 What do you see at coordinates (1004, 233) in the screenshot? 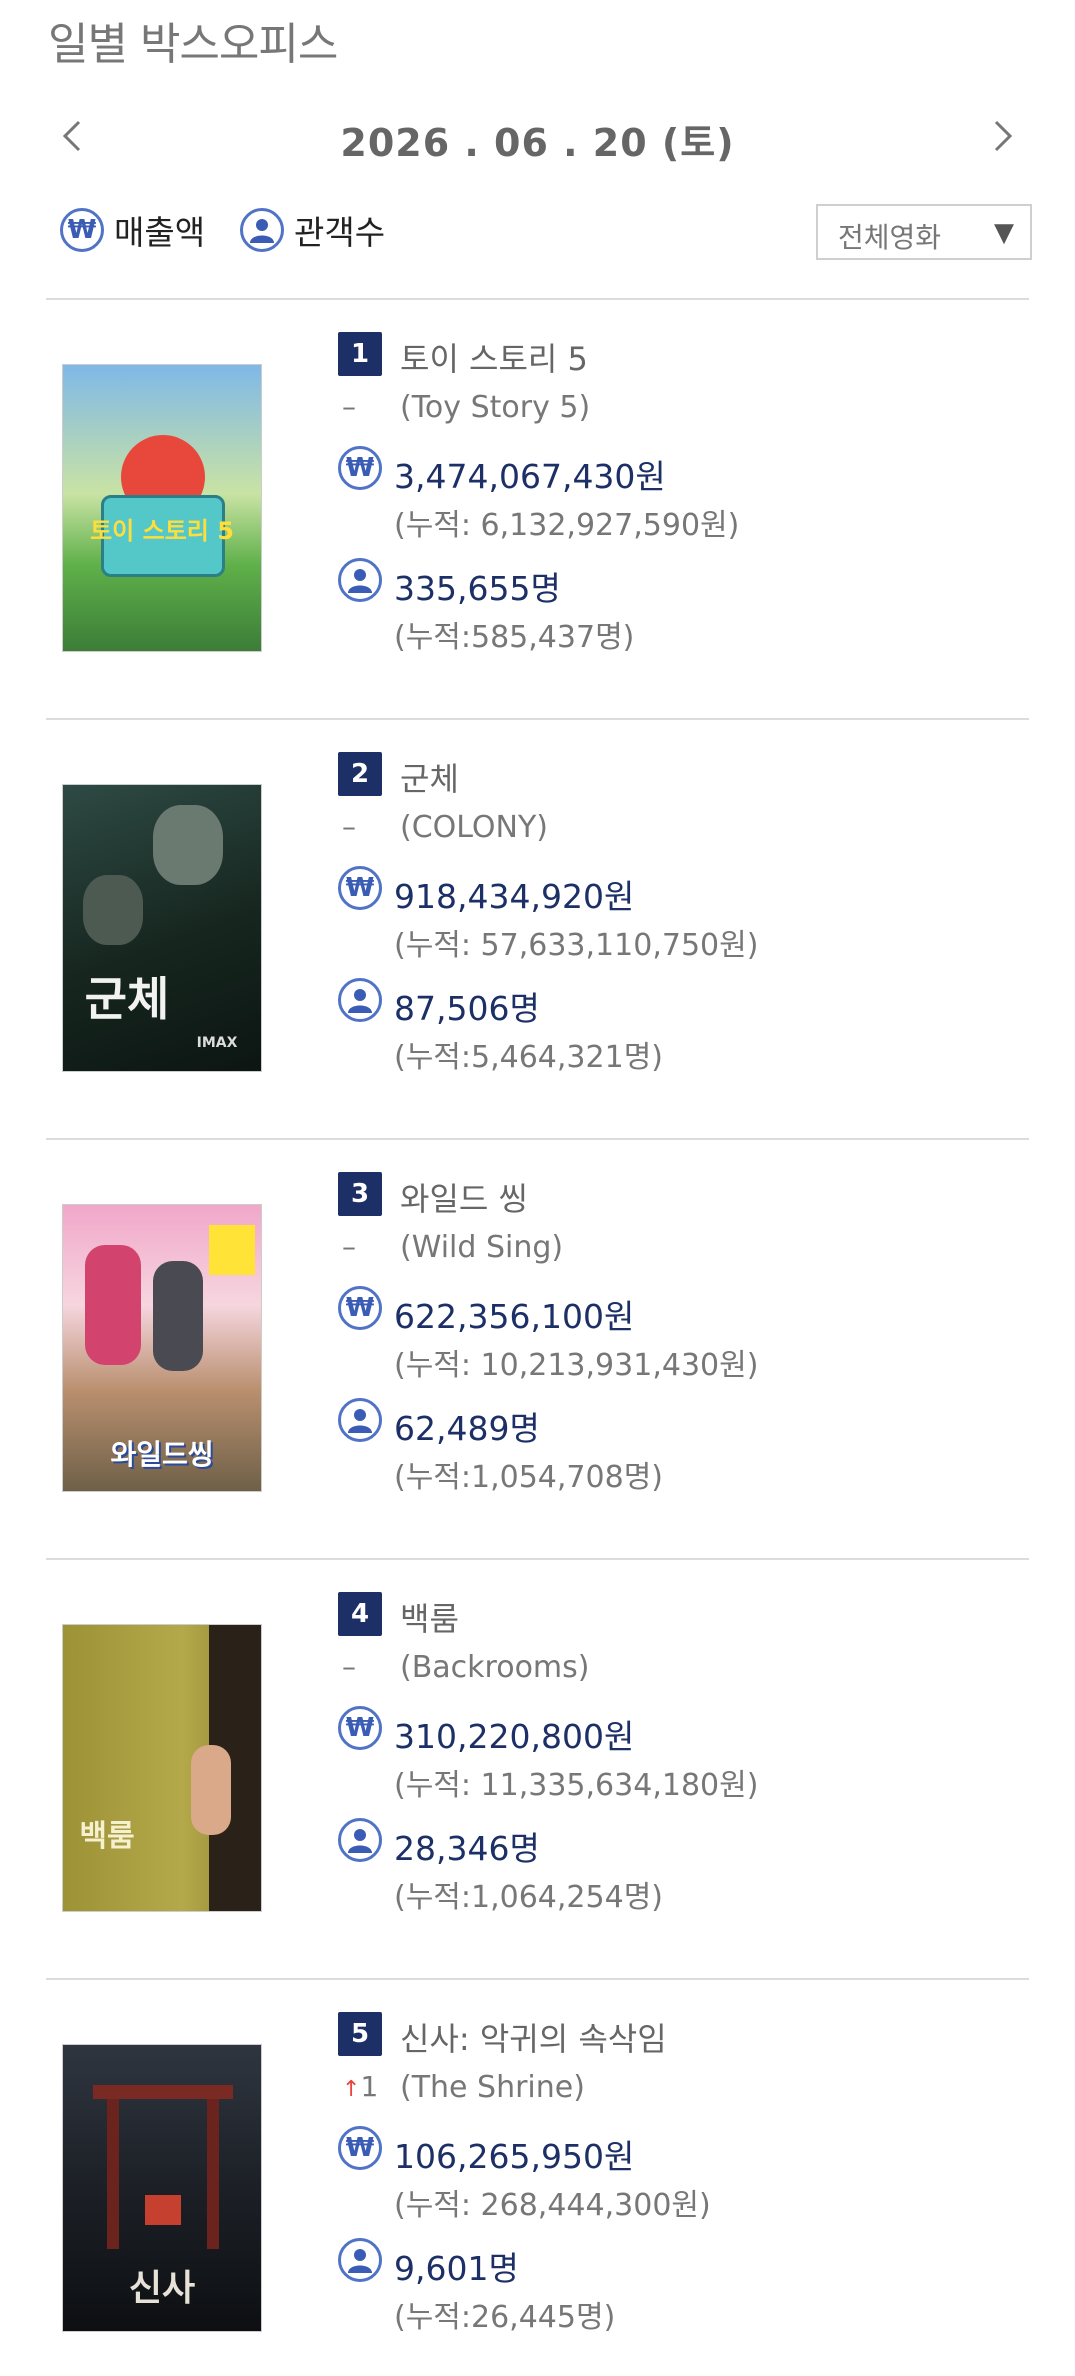
I see `caret-down-icon: ▼` at bounding box center [1004, 233].